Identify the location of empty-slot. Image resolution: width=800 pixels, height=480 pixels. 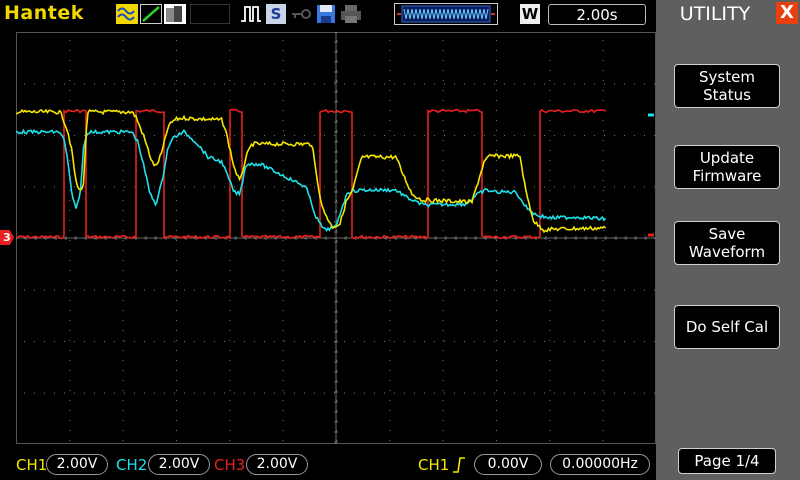
(210, 14).